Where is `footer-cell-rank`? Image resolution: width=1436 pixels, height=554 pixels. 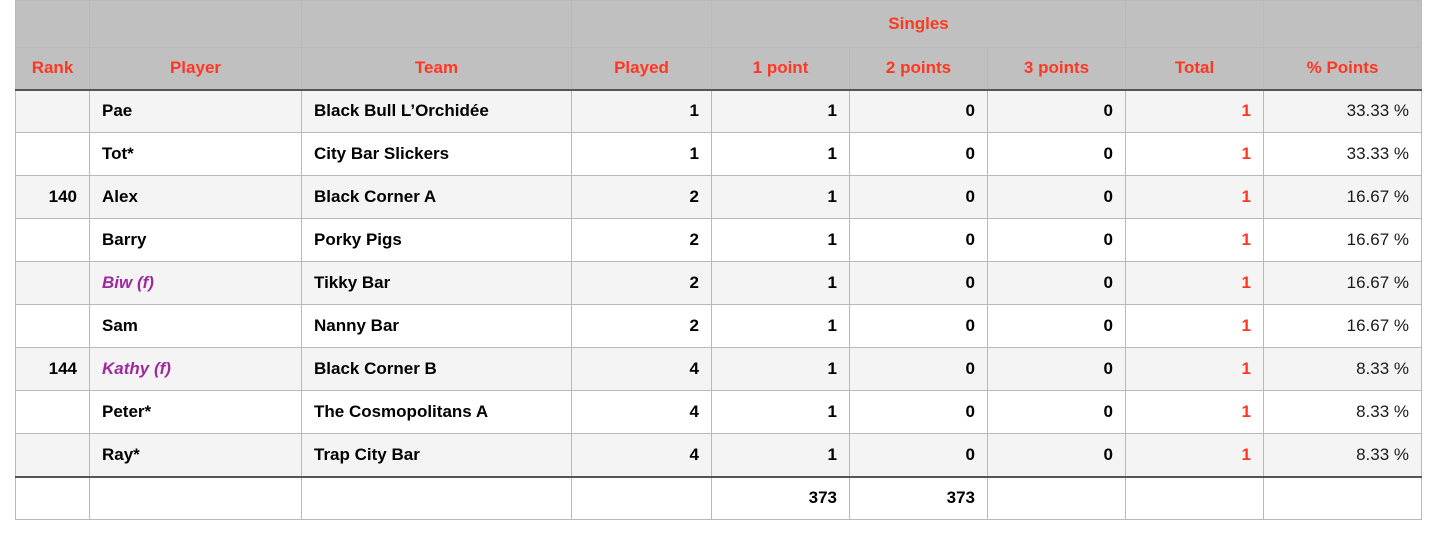 footer-cell-rank is located at coordinates (52, 498).